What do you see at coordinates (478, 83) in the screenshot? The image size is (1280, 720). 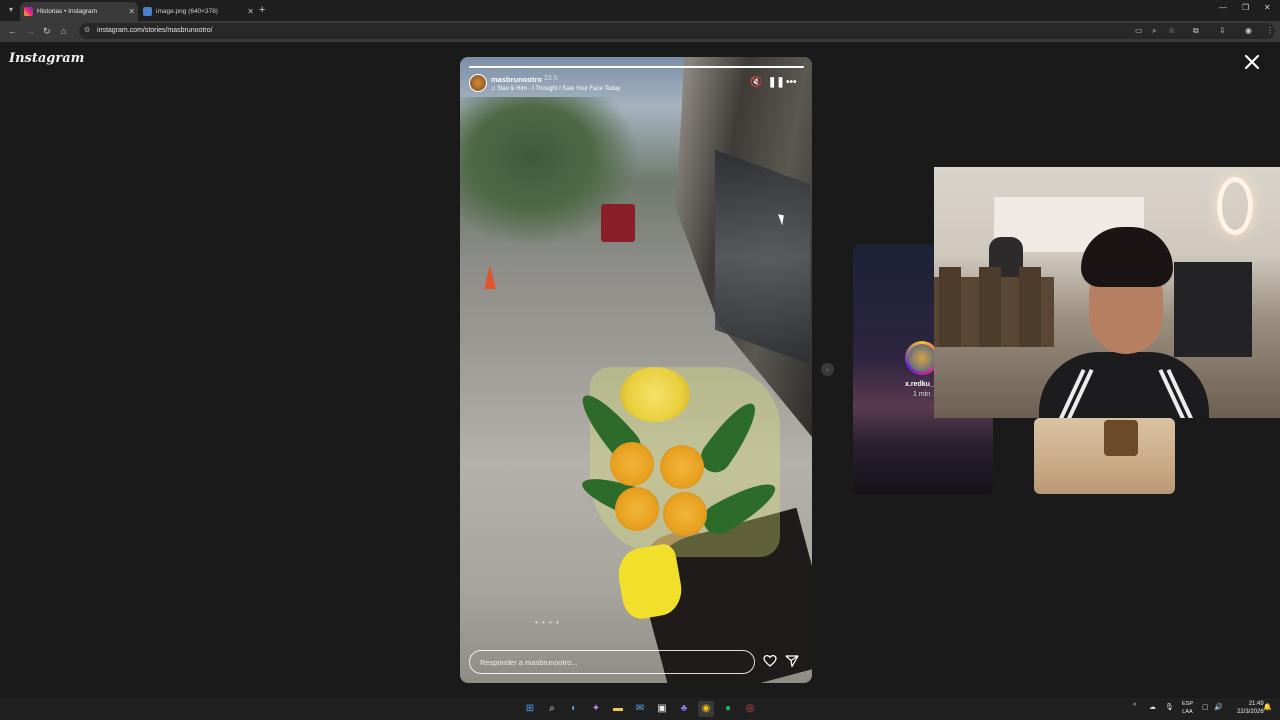 I see `avatar` at bounding box center [478, 83].